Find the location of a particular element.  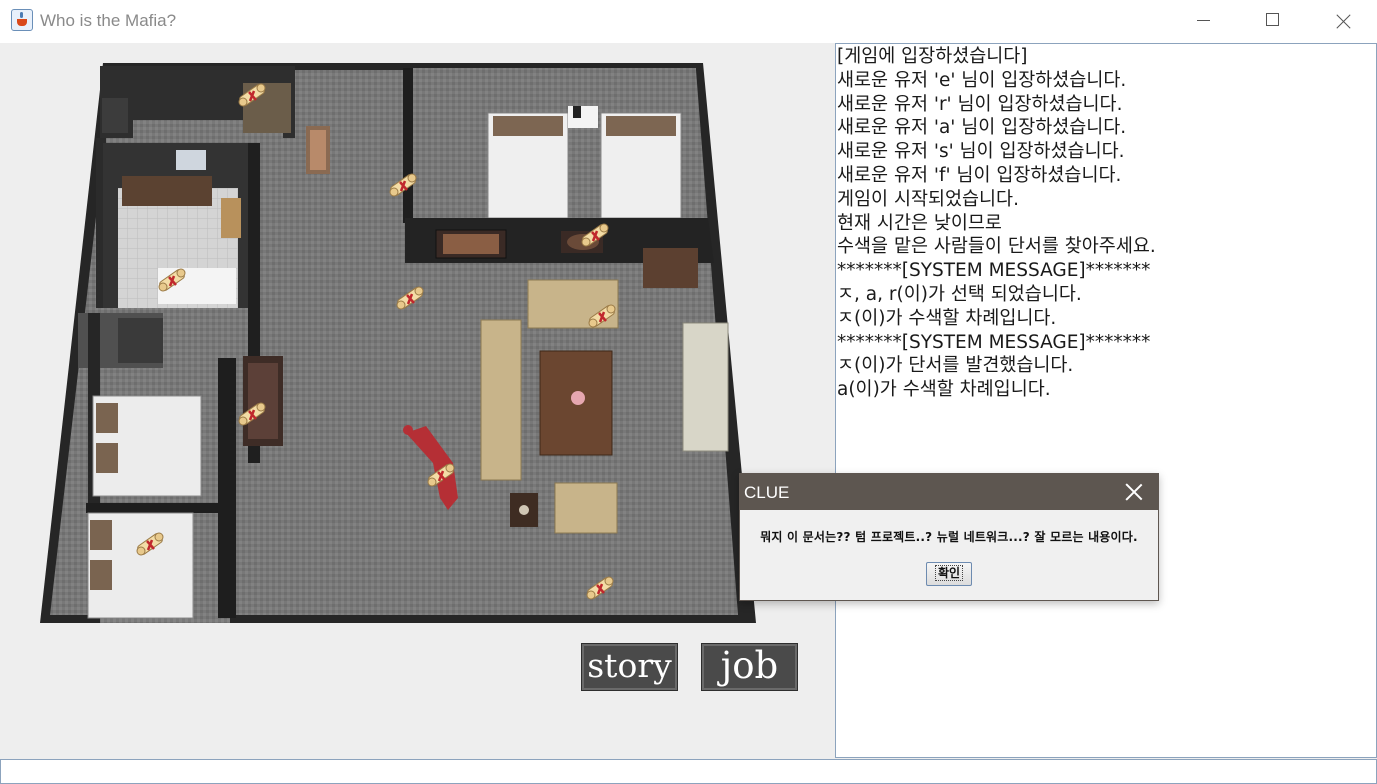

chat-line: ㅈ(이)가 단서를 발견했습니다. is located at coordinates (955, 366).